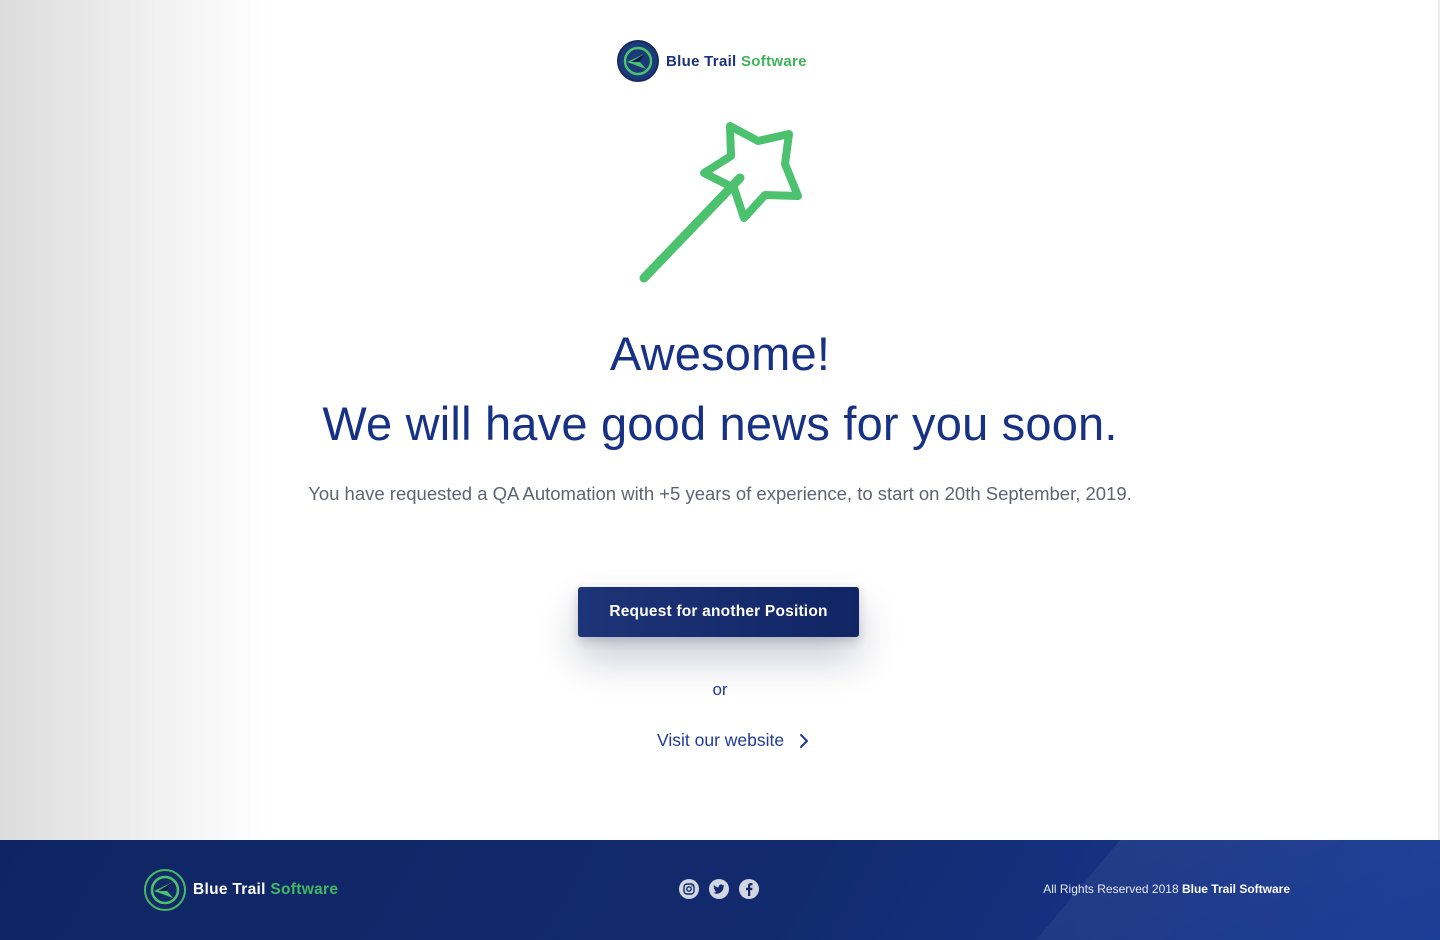  I want to click on visit-website-label: Visit our website, so click(721, 740).